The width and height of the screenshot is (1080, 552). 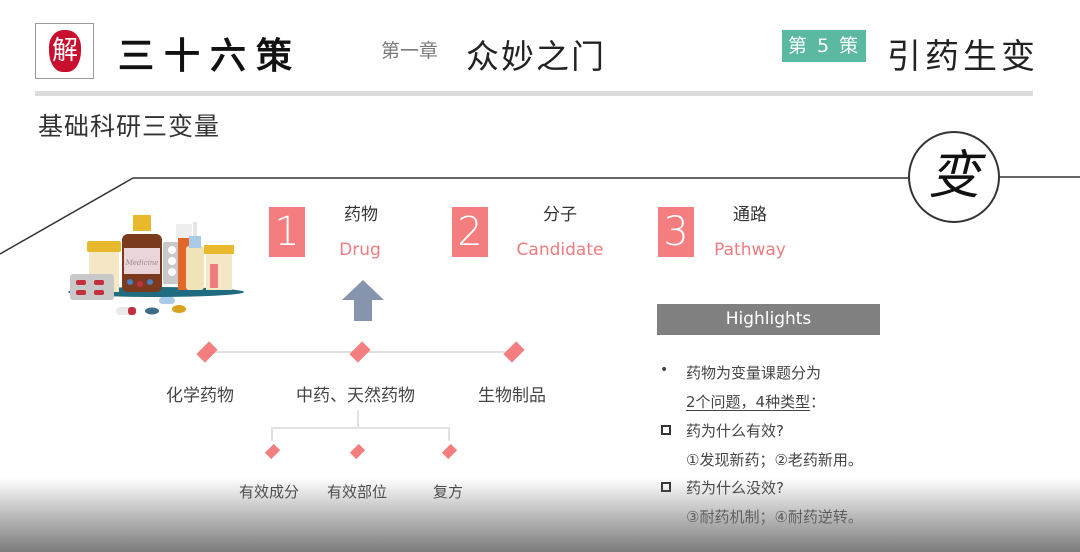 What do you see at coordinates (361, 215) in the screenshot?
I see `variable-cn-drug: 药物` at bounding box center [361, 215].